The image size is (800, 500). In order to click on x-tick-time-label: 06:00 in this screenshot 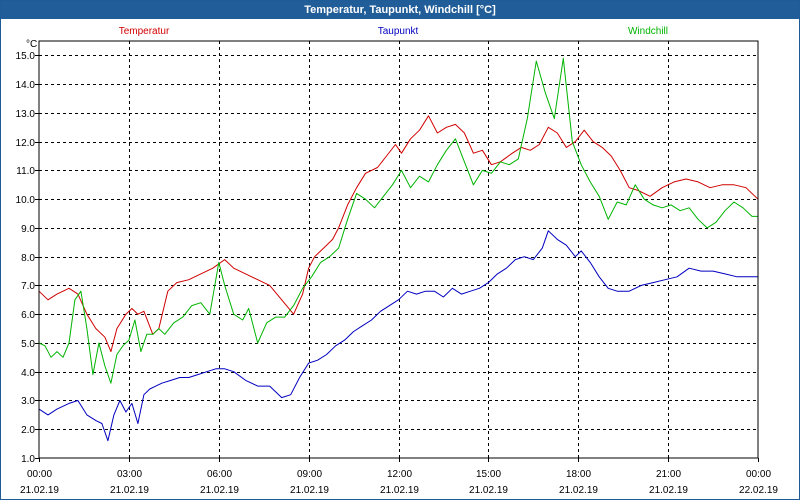, I will do `click(219, 474)`.